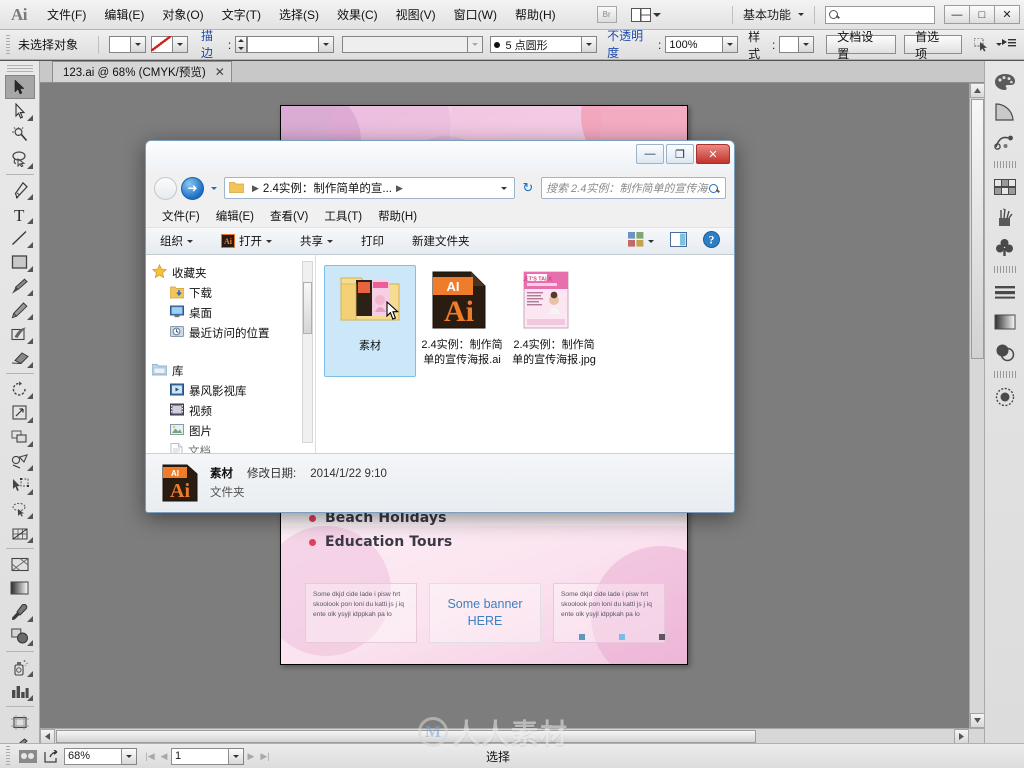  What do you see at coordinates (233, 371) in the screenshot?
I see `nav-group-libraries: 库` at bounding box center [233, 371].